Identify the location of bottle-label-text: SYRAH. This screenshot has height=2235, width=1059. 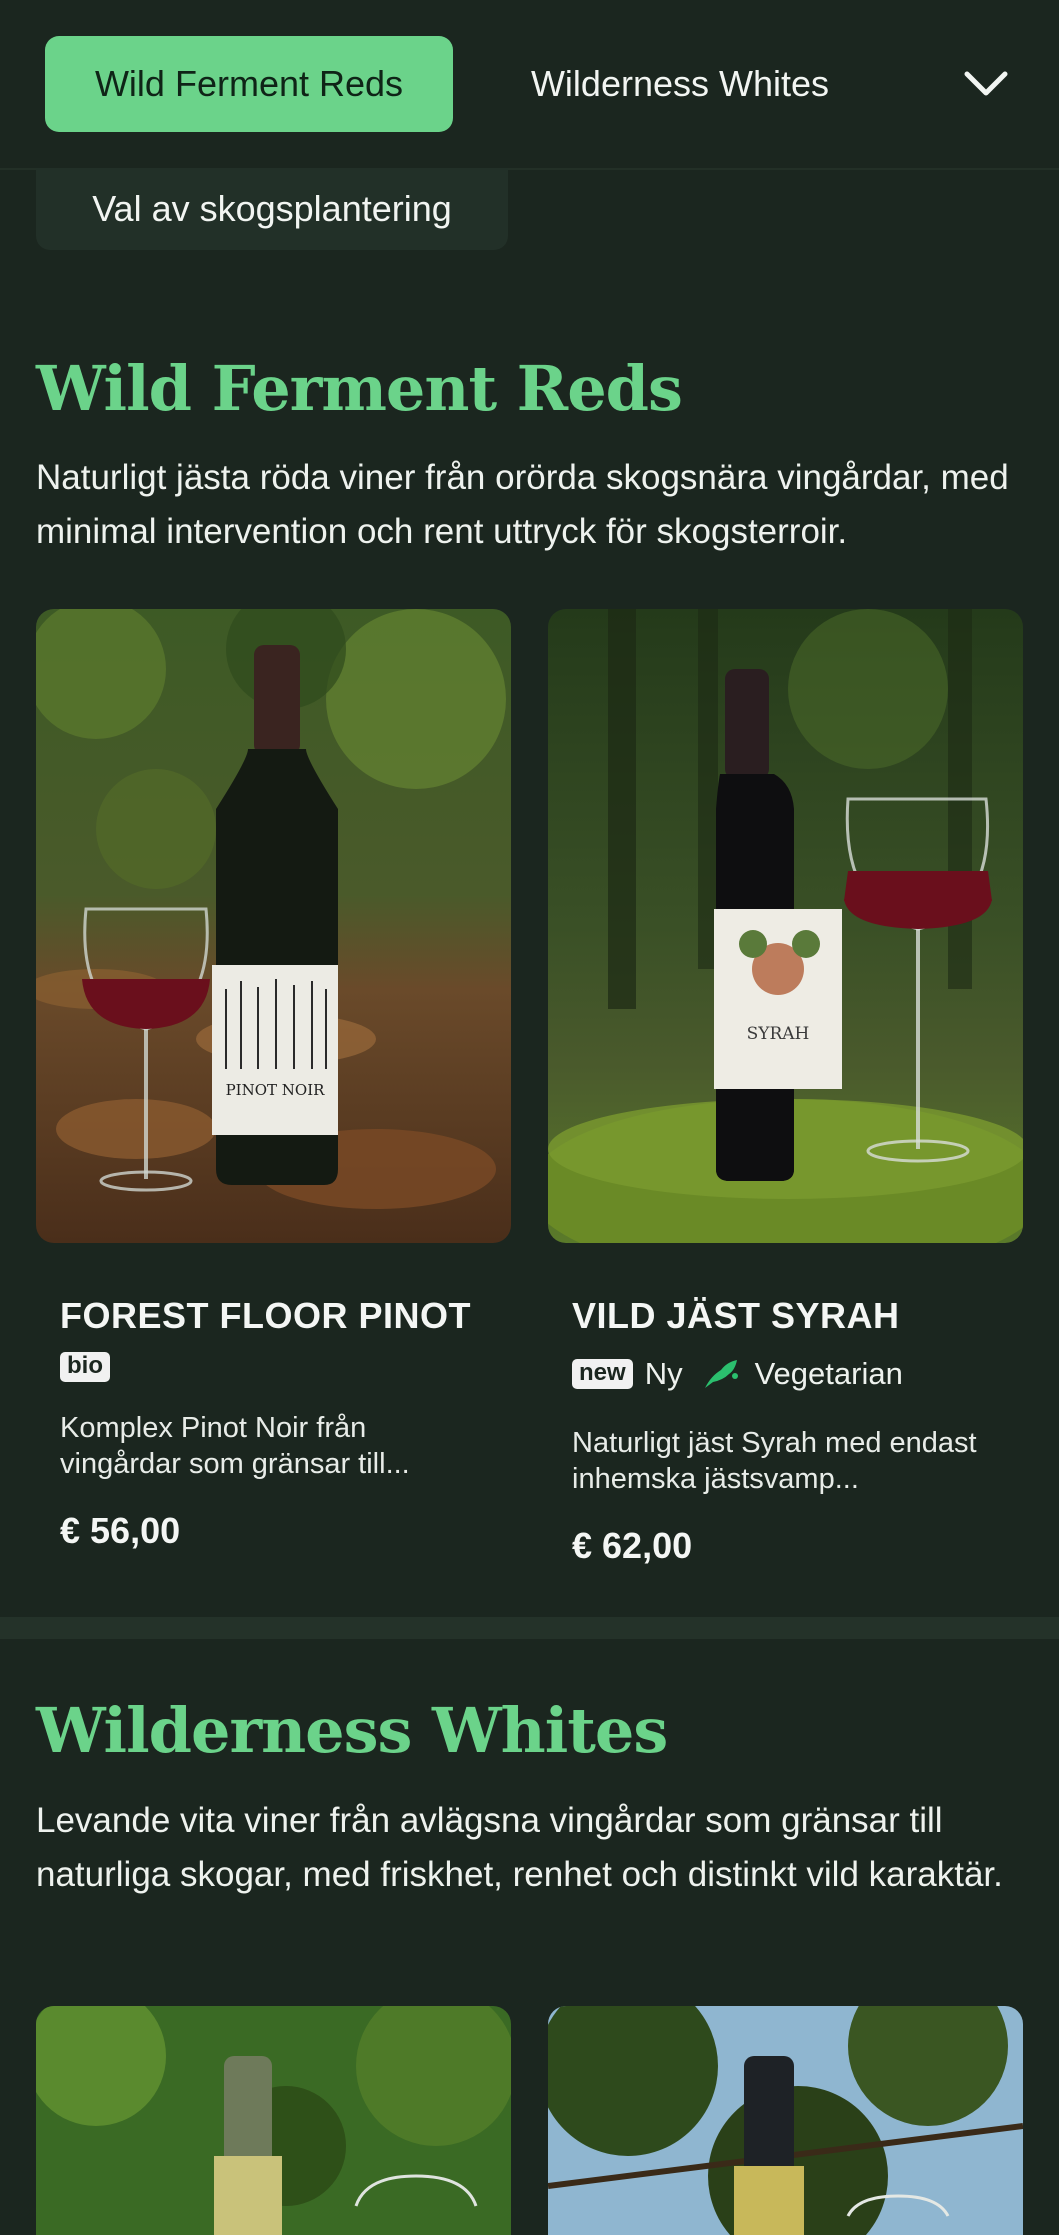
(778, 1034).